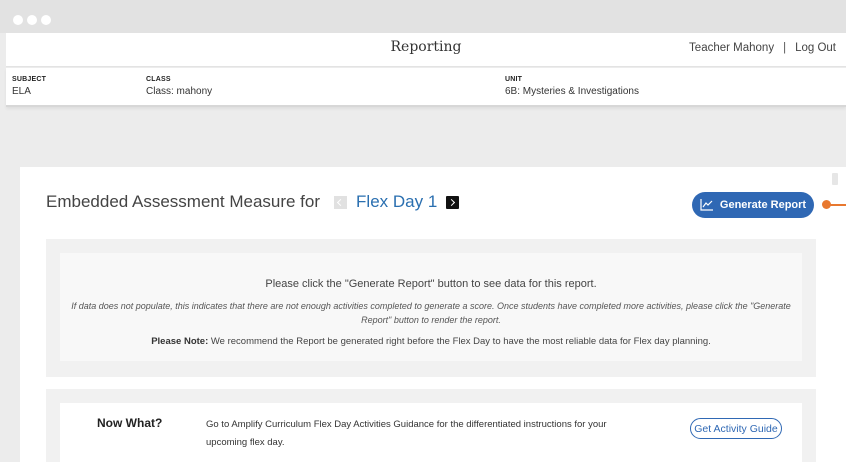 The height and width of the screenshot is (462, 846). Describe the element at coordinates (514, 79) in the screenshot. I see `unit-label: UNIT` at that location.